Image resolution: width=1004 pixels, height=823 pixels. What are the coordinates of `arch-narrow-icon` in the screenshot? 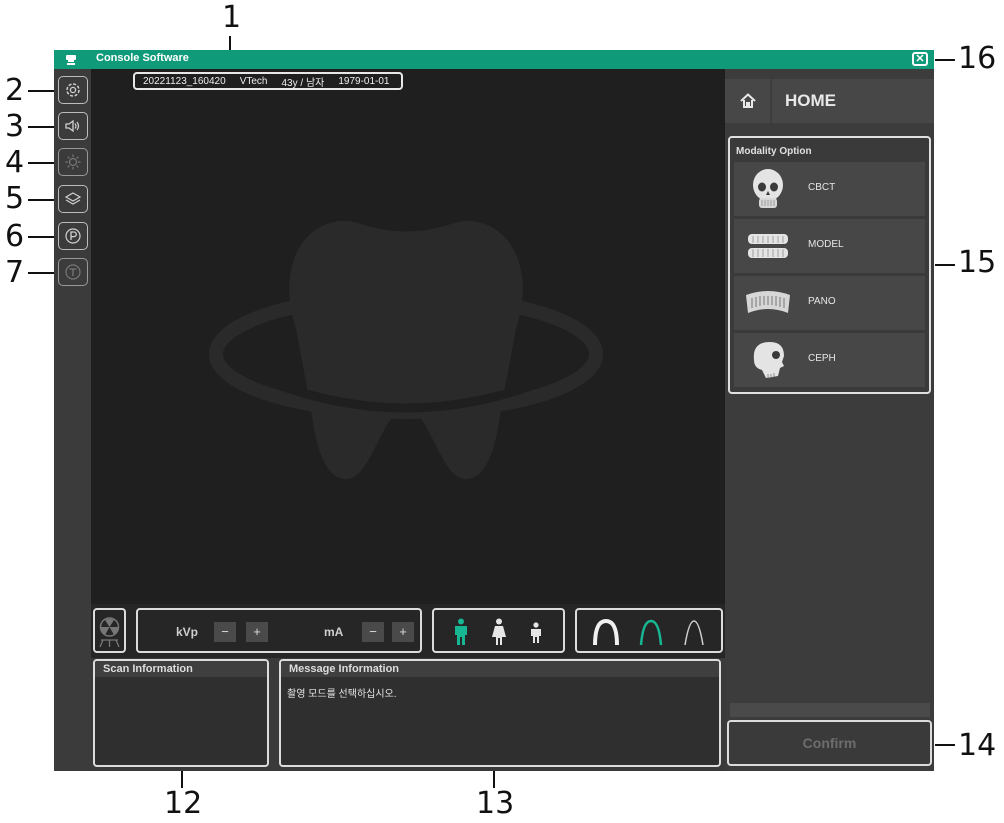 It's located at (694, 633).